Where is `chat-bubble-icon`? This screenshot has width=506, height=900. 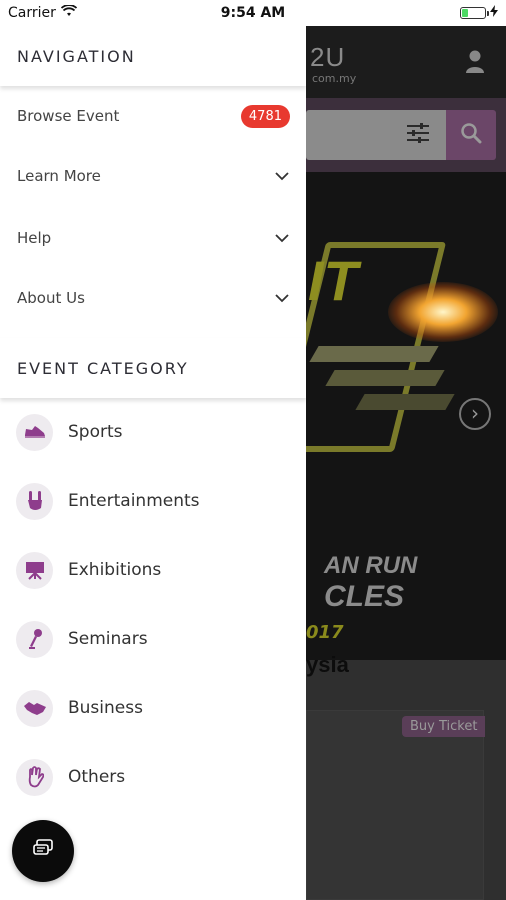 chat-bubble-icon is located at coordinates (43, 851).